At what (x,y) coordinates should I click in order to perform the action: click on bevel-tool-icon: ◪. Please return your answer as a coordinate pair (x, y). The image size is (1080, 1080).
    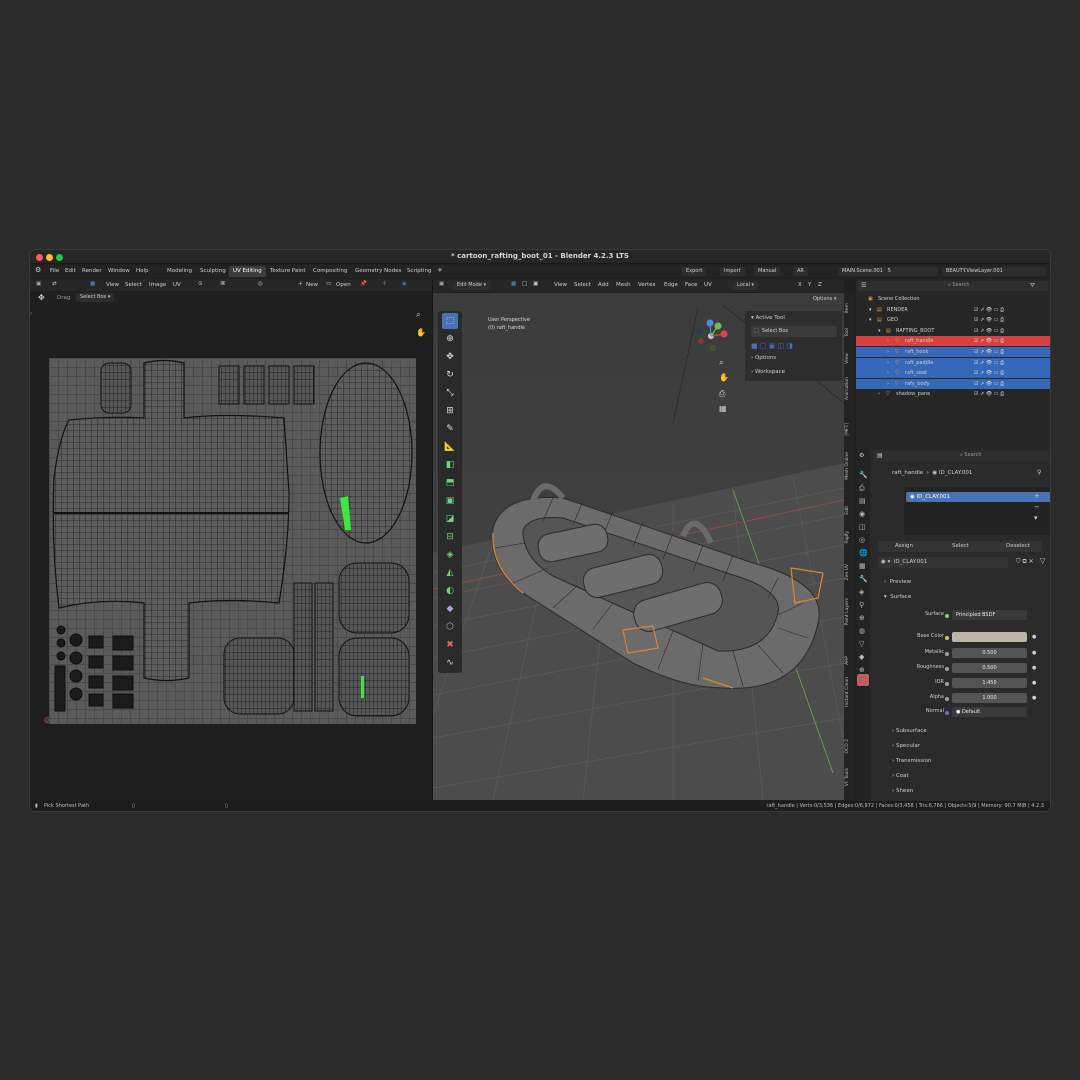
    Looking at the image, I should click on (450, 519).